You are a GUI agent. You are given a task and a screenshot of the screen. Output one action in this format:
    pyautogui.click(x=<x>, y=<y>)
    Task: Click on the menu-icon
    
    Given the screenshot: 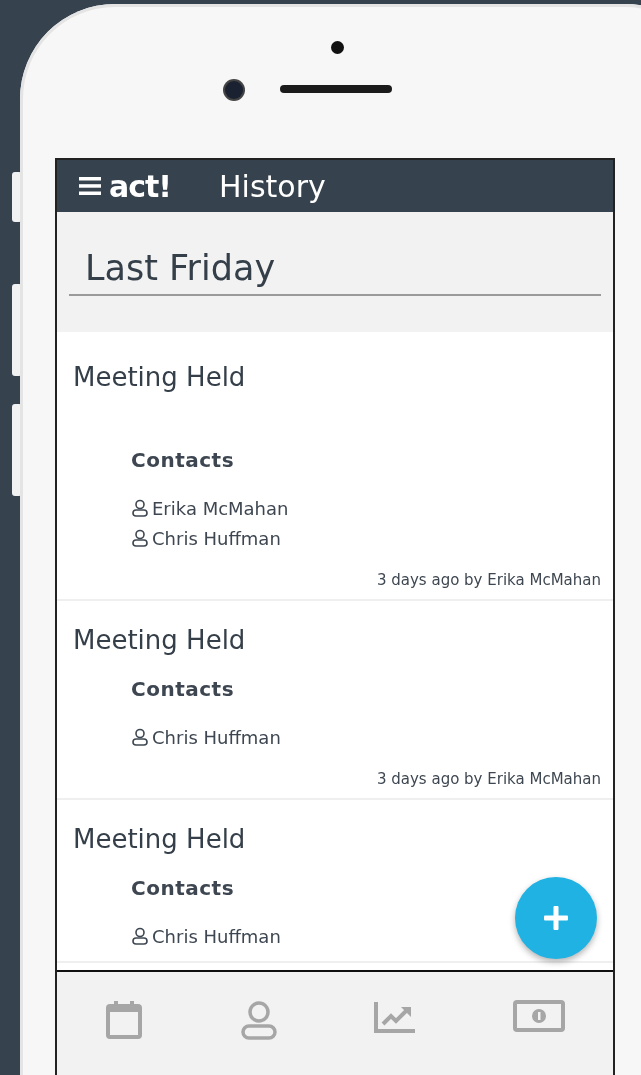 What is the action you would take?
    pyautogui.click(x=90, y=186)
    